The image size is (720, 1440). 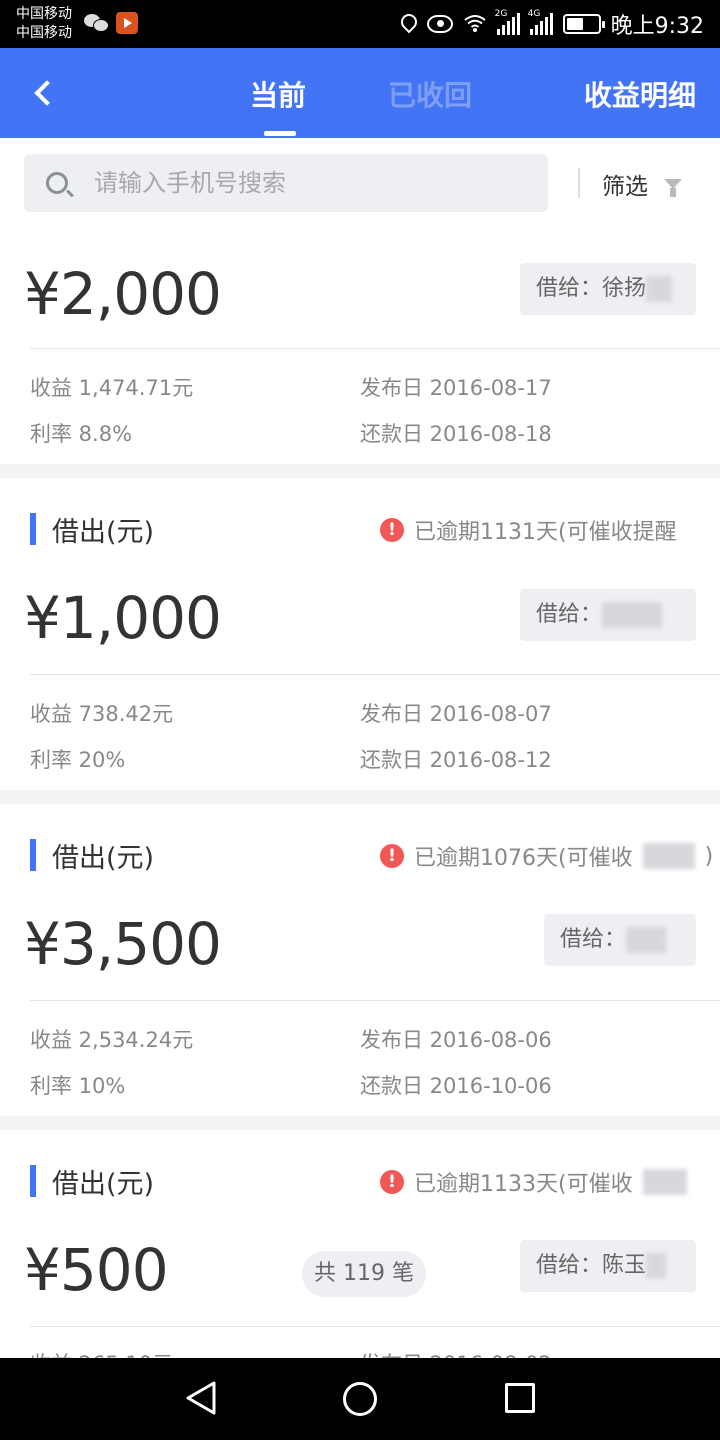 I want to click on nav-home-icon, so click(x=360, y=1399).